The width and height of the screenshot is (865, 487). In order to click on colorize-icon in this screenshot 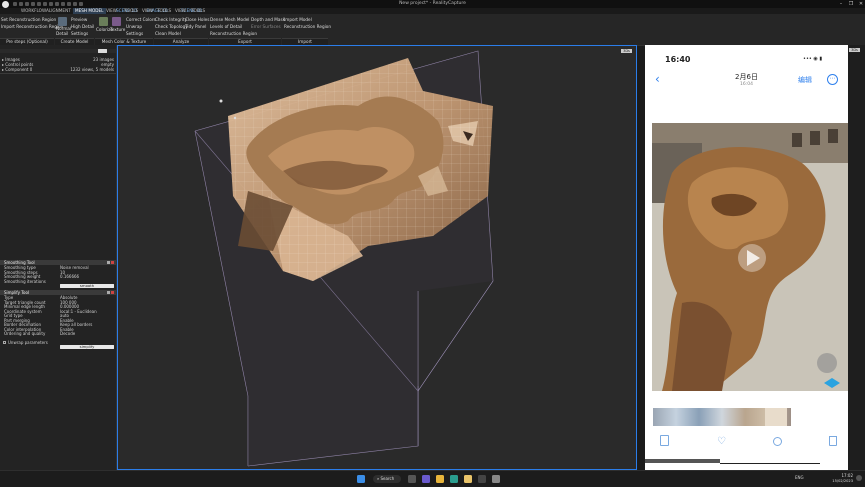, I will do `click(103, 21)`.